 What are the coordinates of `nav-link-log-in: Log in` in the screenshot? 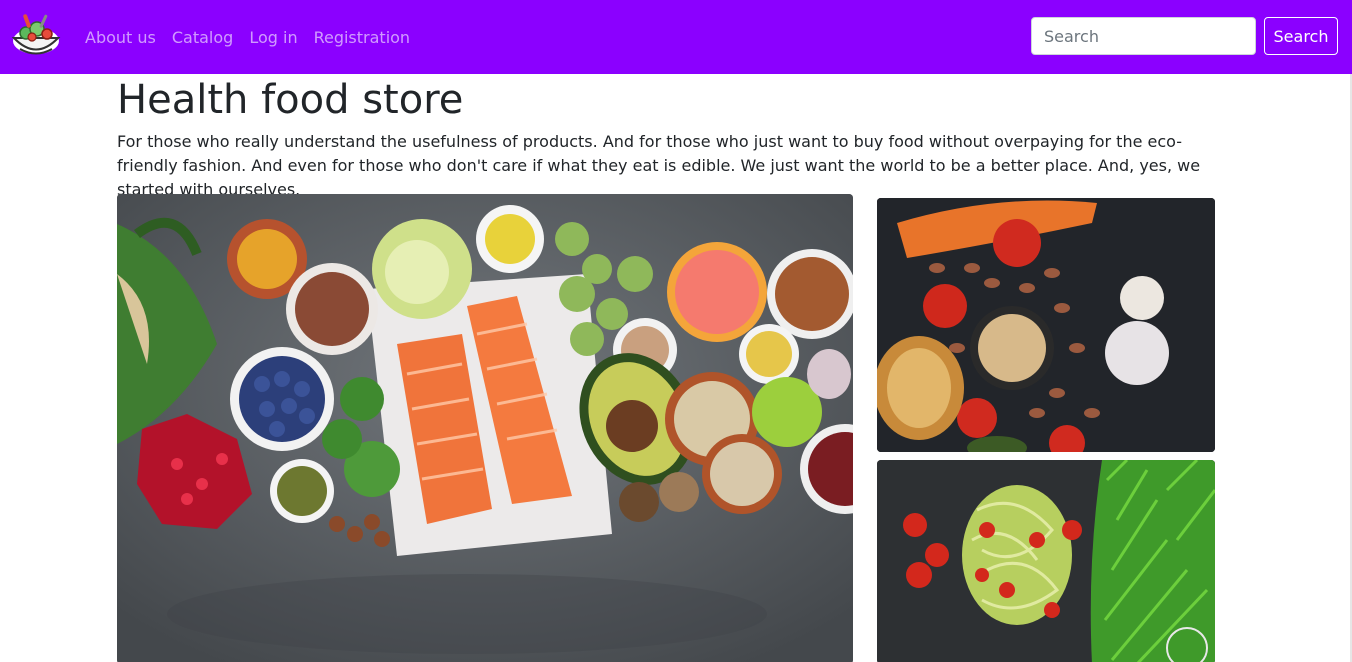 It's located at (273, 37).